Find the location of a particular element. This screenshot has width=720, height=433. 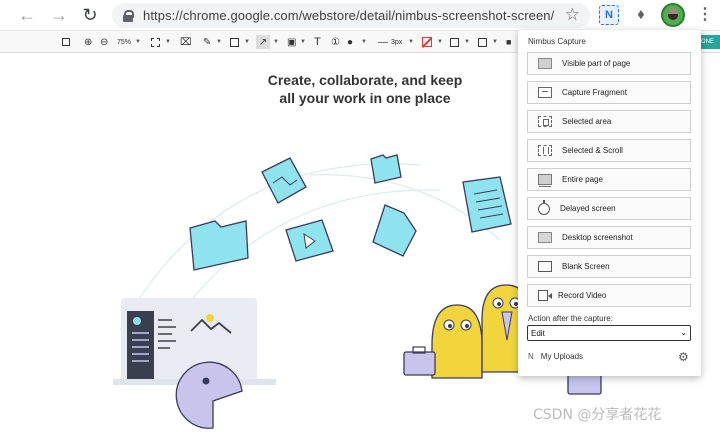

desktop-screenshot-button: Desktop screenshot is located at coordinates (609, 237).